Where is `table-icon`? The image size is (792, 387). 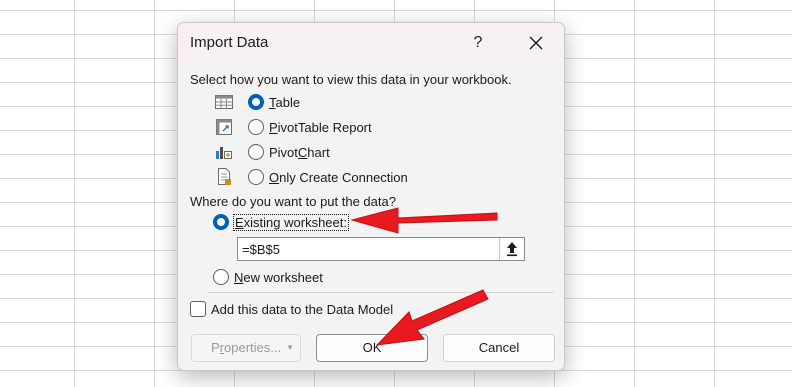 table-icon is located at coordinates (224, 102).